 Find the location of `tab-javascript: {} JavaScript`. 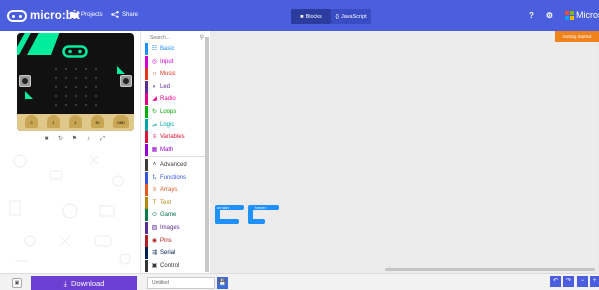

tab-javascript: {} JavaScript is located at coordinates (351, 16).